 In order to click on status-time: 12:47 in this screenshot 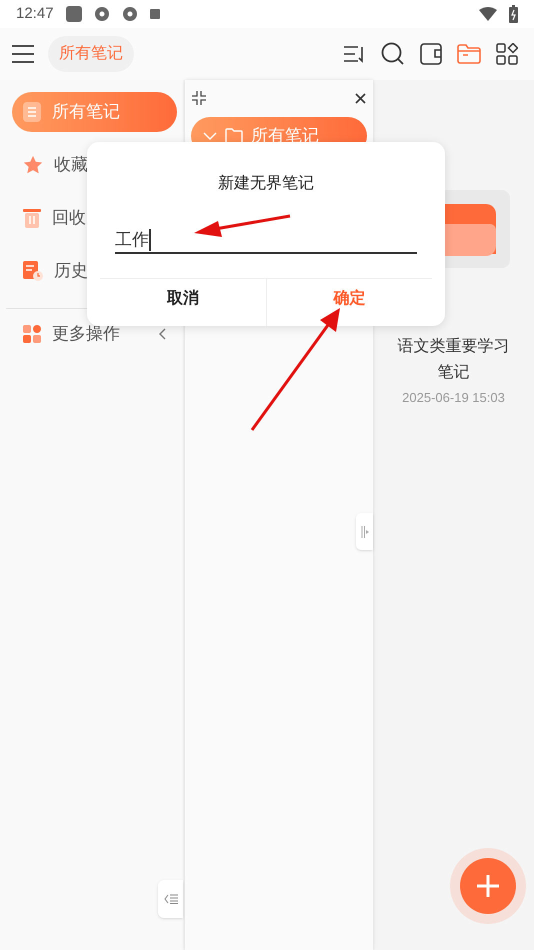, I will do `click(35, 14)`.